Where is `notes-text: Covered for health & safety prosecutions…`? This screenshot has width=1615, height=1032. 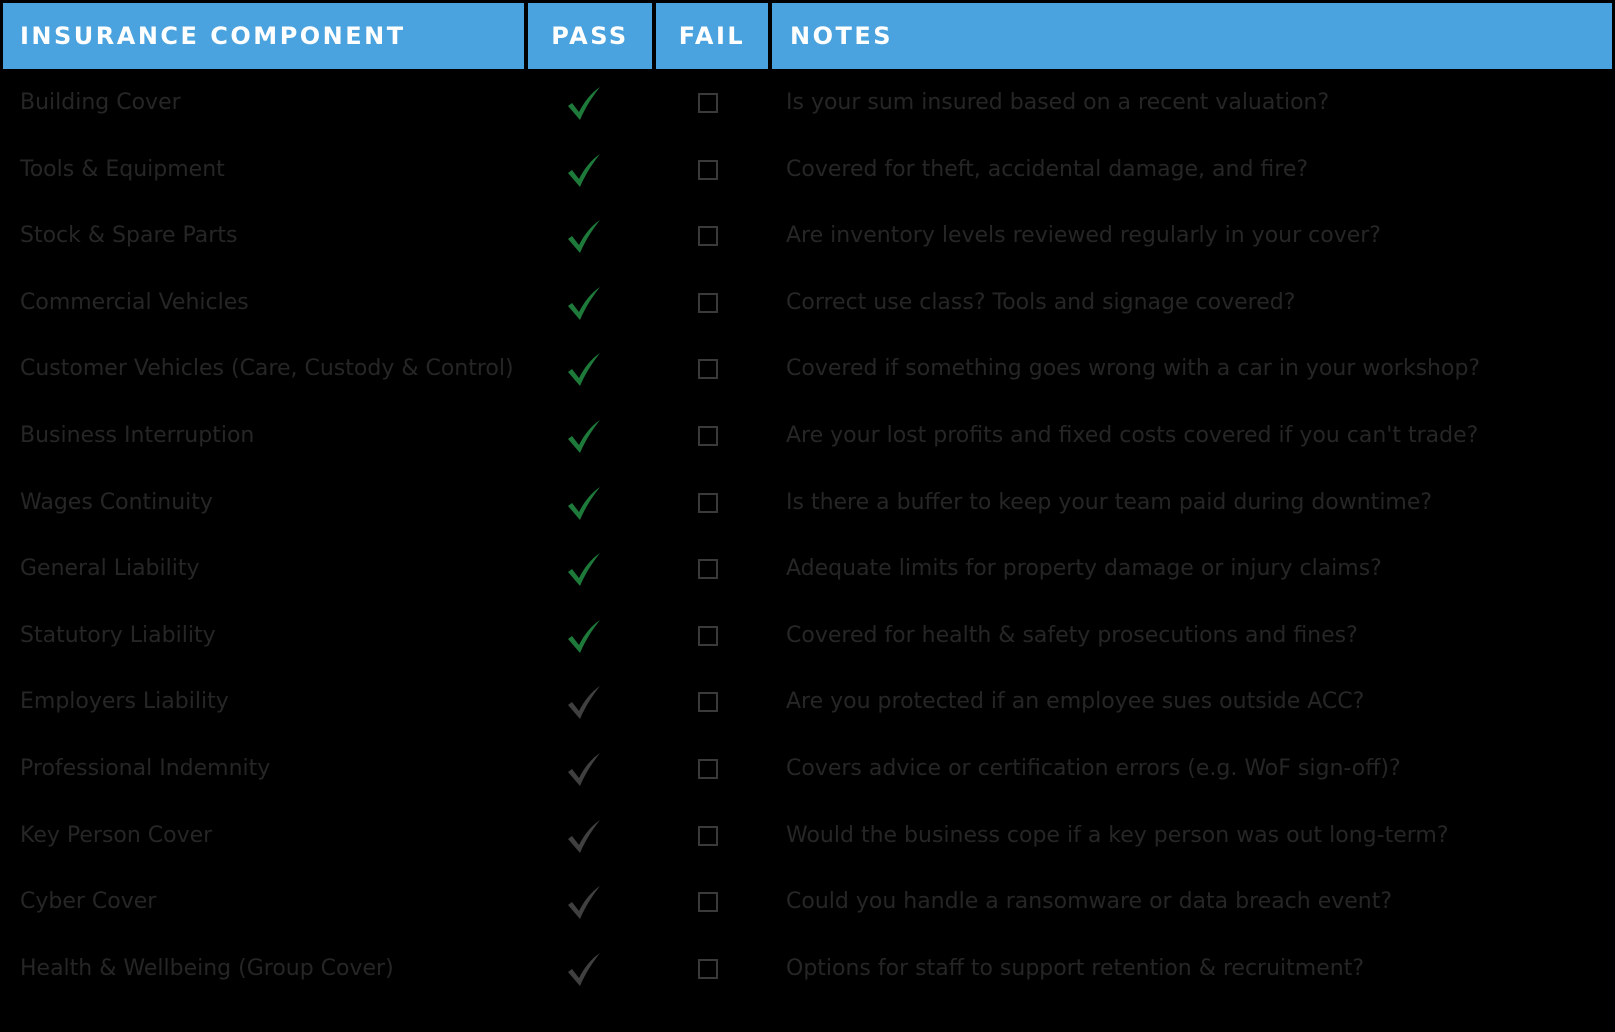 notes-text: Covered for health & safety prosecutions… is located at coordinates (1072, 635).